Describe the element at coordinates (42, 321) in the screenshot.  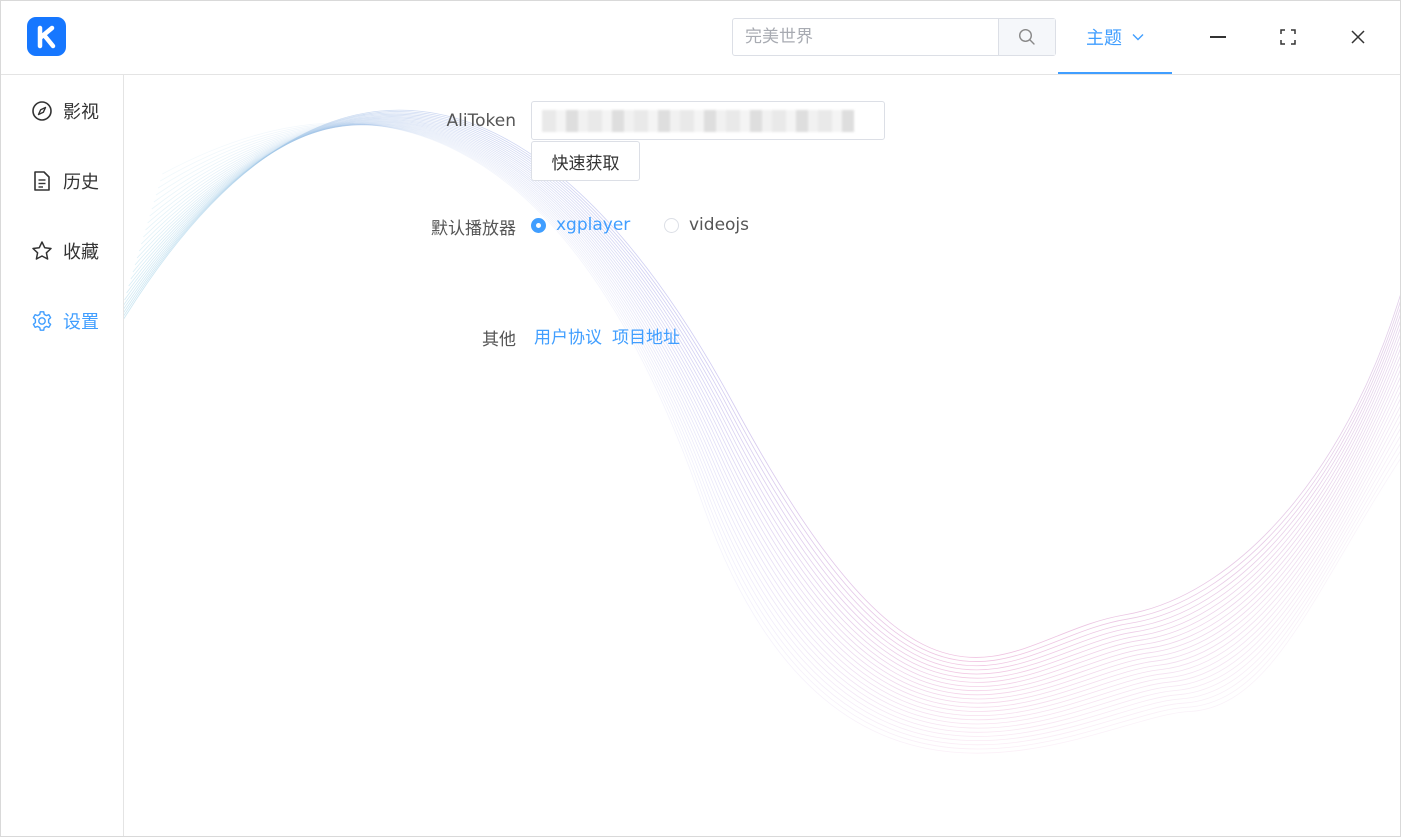
I see `gear-icon` at that location.